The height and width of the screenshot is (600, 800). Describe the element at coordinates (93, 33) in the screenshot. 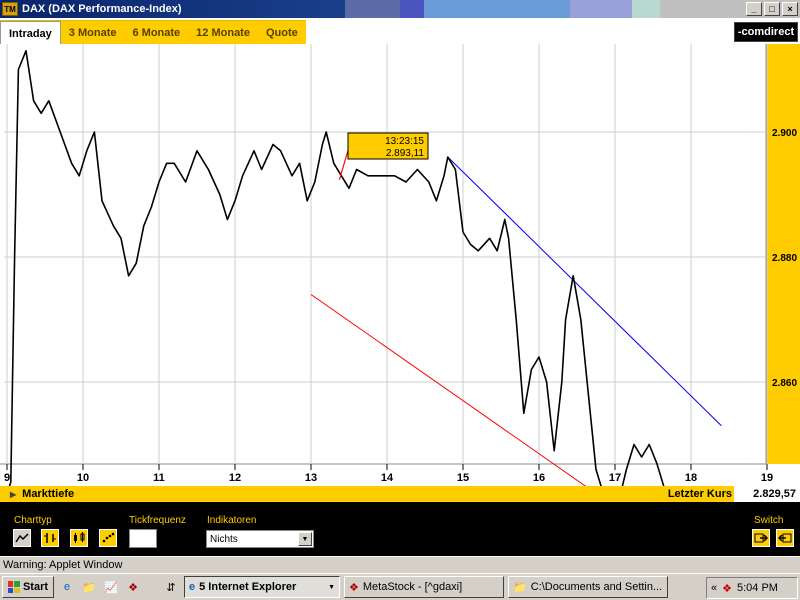

I see `tab-3-monate: 3 Monate` at that location.